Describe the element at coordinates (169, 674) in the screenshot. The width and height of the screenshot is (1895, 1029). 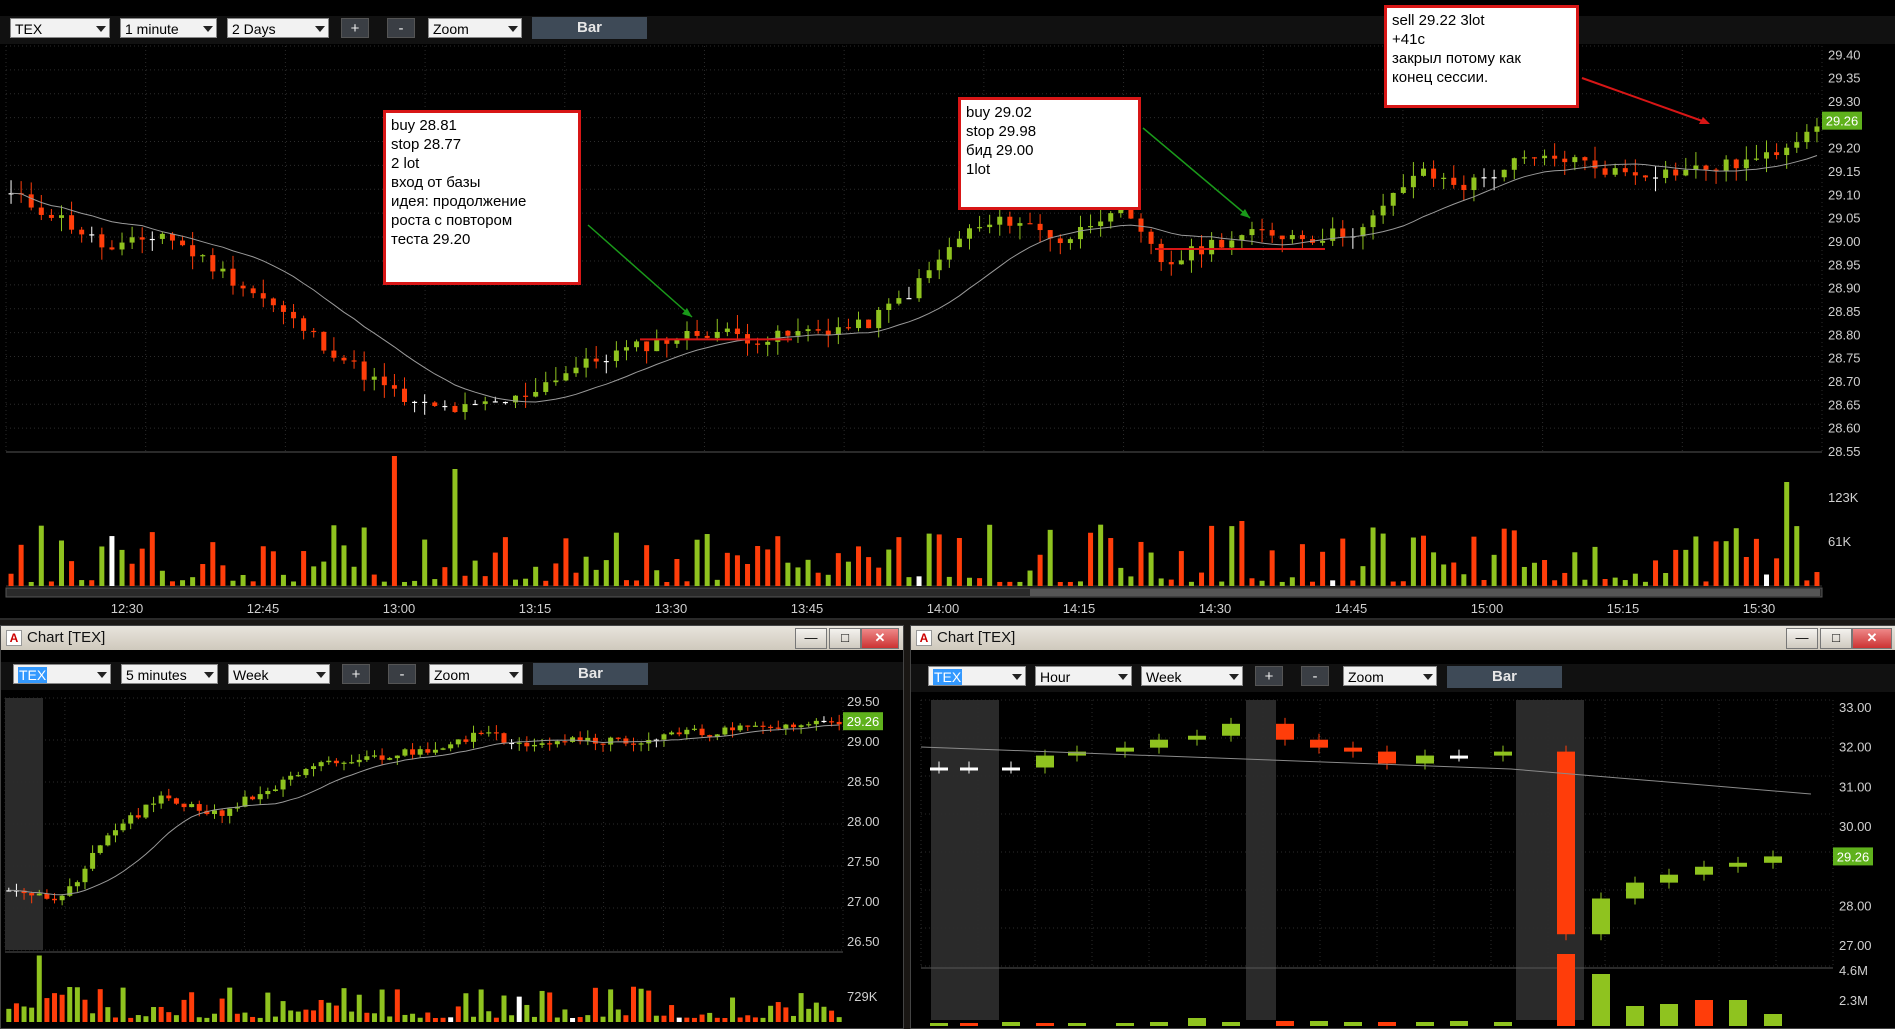
I see `interval-select: 5 minutes` at that location.